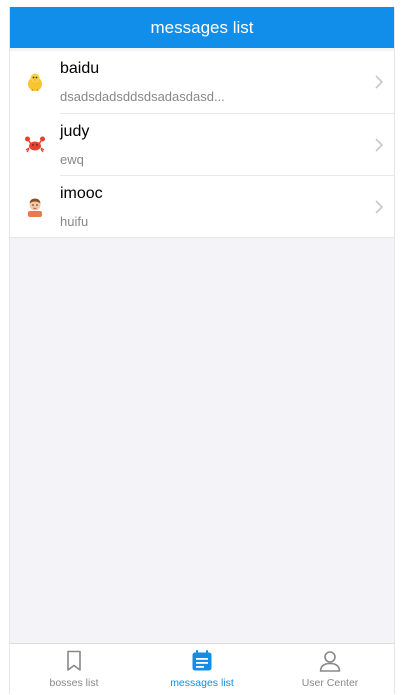  Describe the element at coordinates (74, 221) in the screenshot. I see `message-preview: huifu` at that location.